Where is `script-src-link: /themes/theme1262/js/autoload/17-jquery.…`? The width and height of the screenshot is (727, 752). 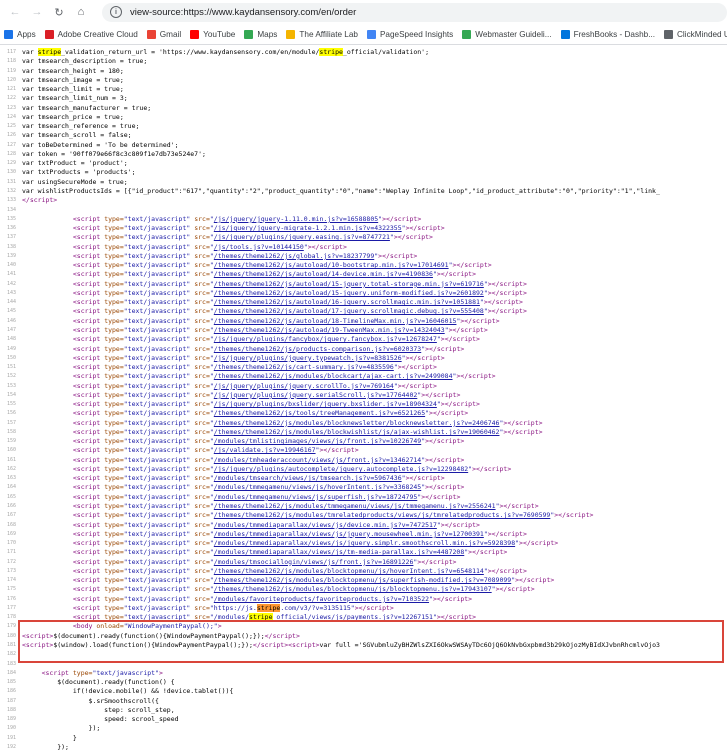 script-src-link: /themes/theme1262/js/autoload/17-jquery.… is located at coordinates (349, 311).